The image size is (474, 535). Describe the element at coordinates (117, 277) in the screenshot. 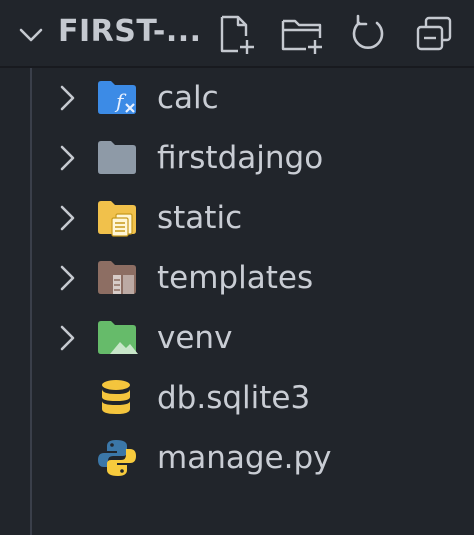

I see `folder-templates-icon` at that location.